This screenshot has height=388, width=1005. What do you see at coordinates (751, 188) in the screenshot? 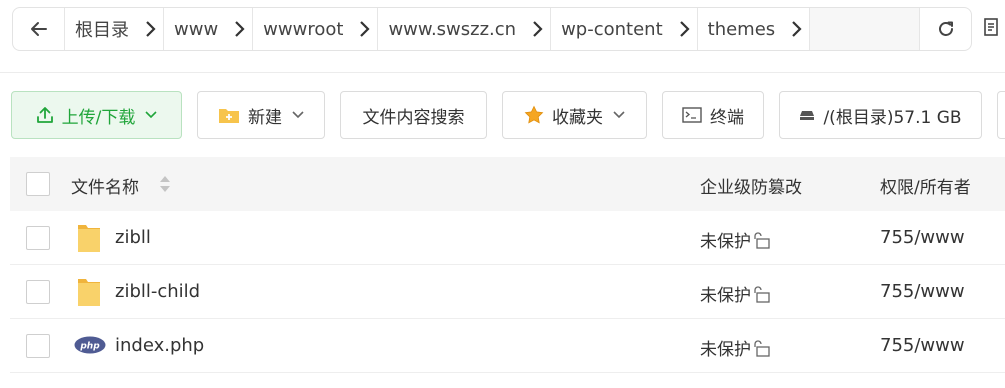
I see `column-header-protect: 企业级防篡改` at bounding box center [751, 188].